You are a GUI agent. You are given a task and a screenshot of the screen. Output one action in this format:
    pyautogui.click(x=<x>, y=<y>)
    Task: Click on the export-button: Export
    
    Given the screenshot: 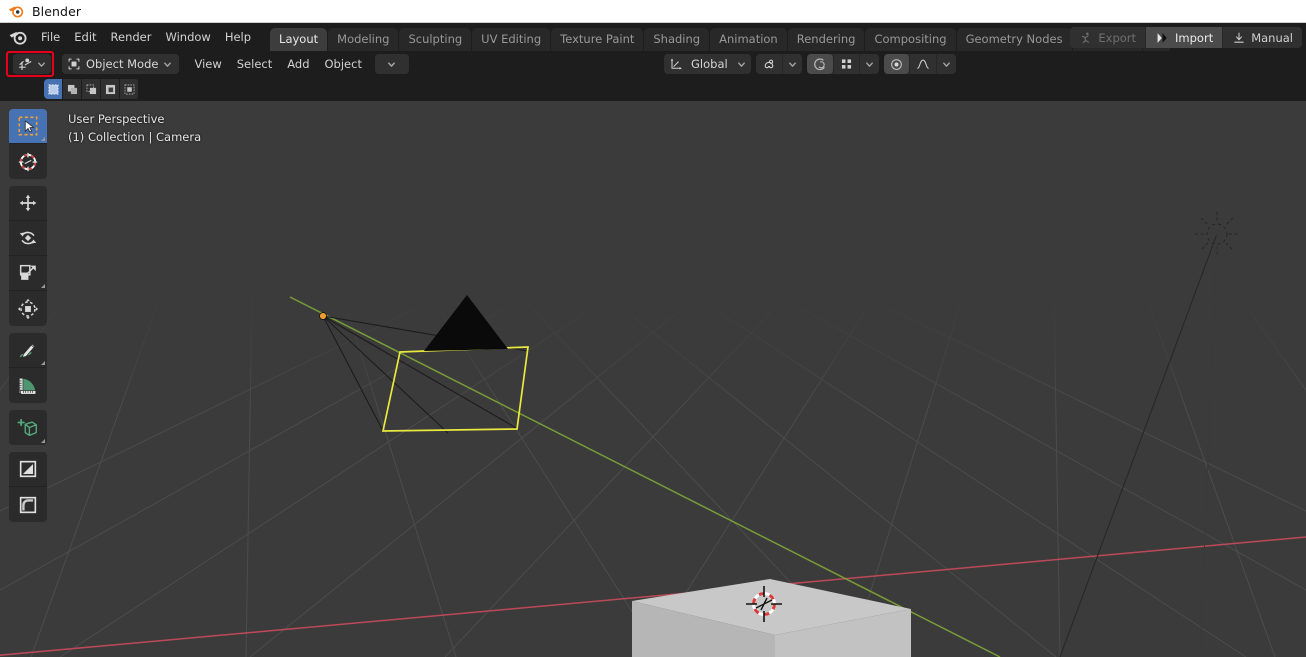 What is the action you would take?
    pyautogui.click(x=1108, y=37)
    